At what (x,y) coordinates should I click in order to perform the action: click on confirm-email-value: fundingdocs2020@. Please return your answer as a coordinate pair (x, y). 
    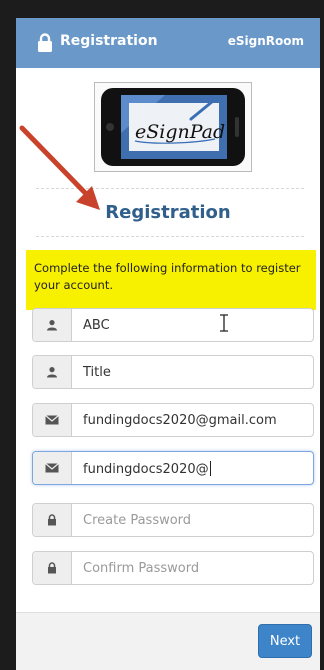
    Looking at the image, I should click on (147, 469).